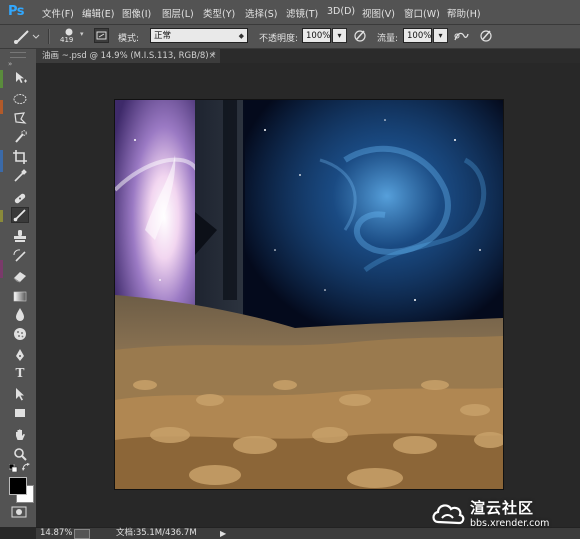  I want to click on zoom-tool, so click(20, 454).